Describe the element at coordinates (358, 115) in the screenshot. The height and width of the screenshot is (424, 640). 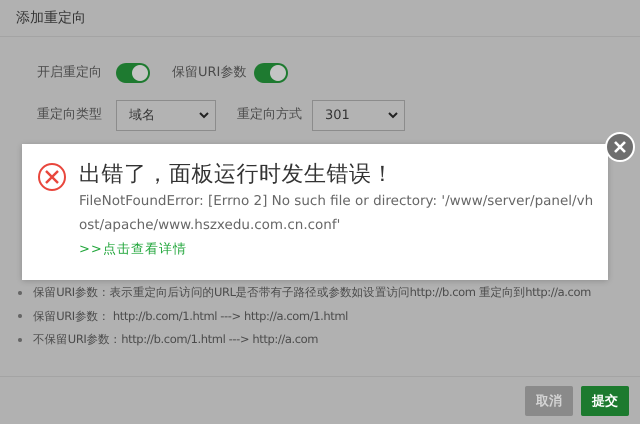
I see `select-field: 301` at that location.